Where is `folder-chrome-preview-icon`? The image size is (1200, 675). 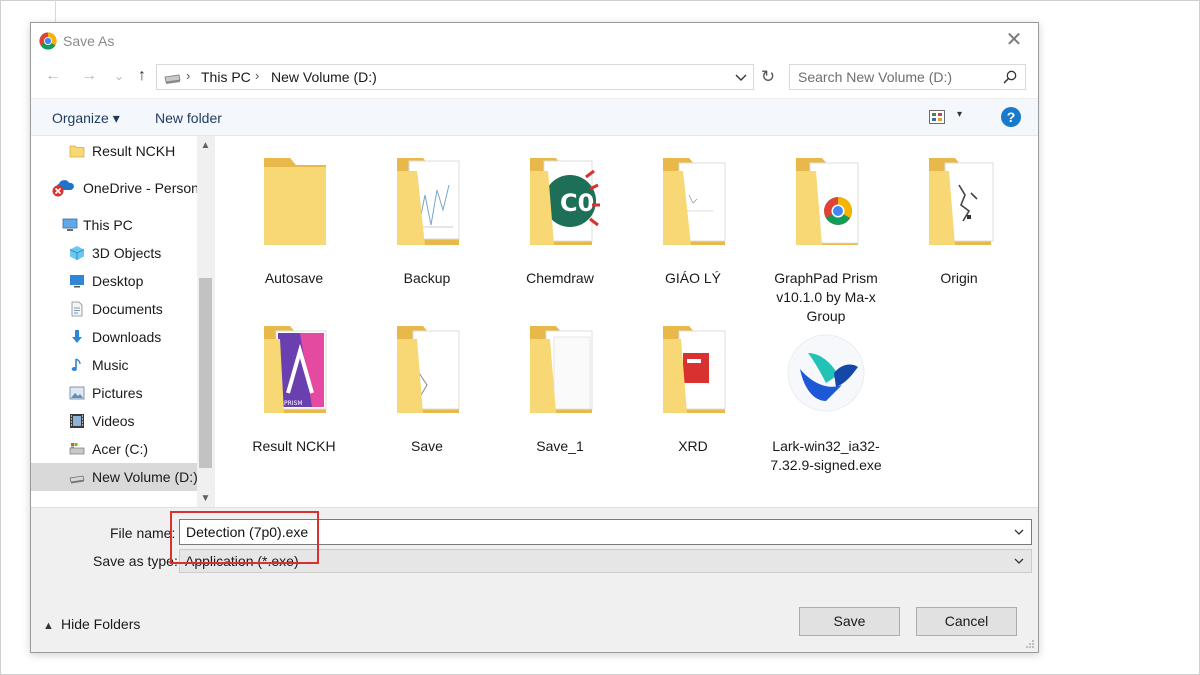
folder-chrome-preview-icon is located at coordinates (827, 201).